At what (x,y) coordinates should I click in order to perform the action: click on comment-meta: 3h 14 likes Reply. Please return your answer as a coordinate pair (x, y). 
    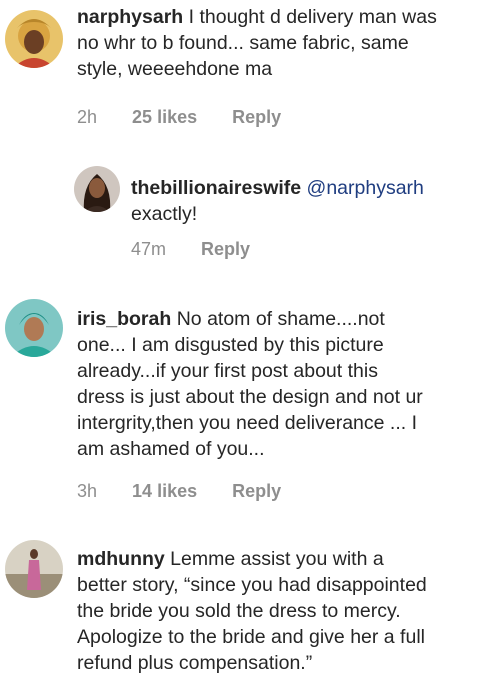
    Looking at the image, I should click on (179, 491).